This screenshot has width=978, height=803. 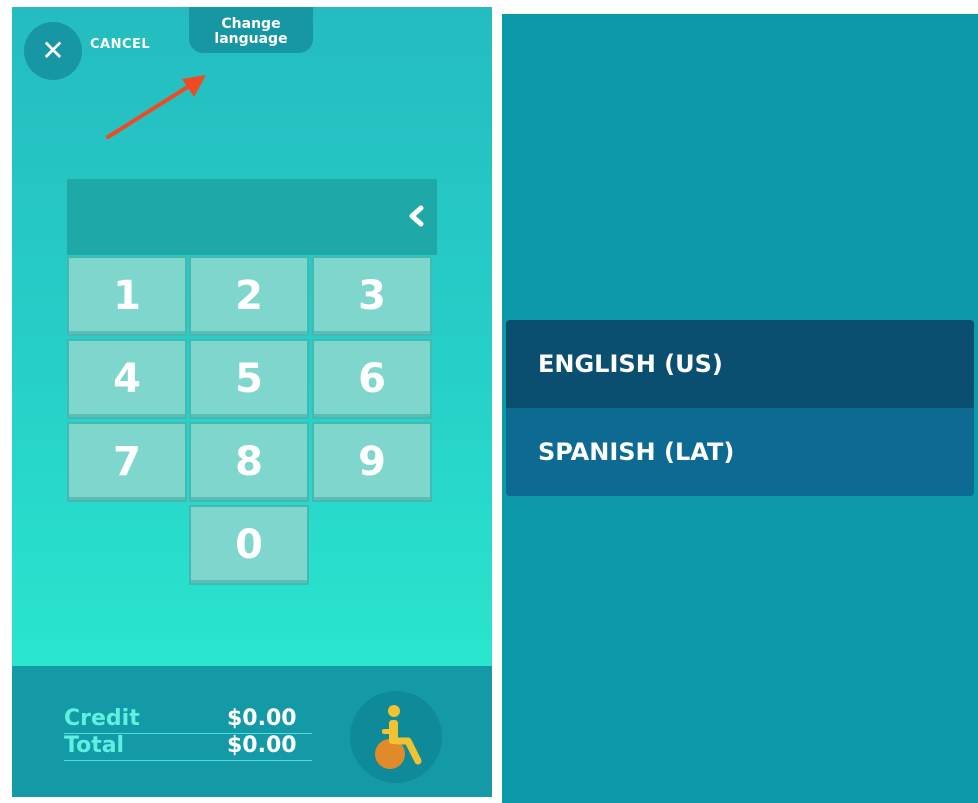 I want to click on accessibility-button, so click(x=396, y=737).